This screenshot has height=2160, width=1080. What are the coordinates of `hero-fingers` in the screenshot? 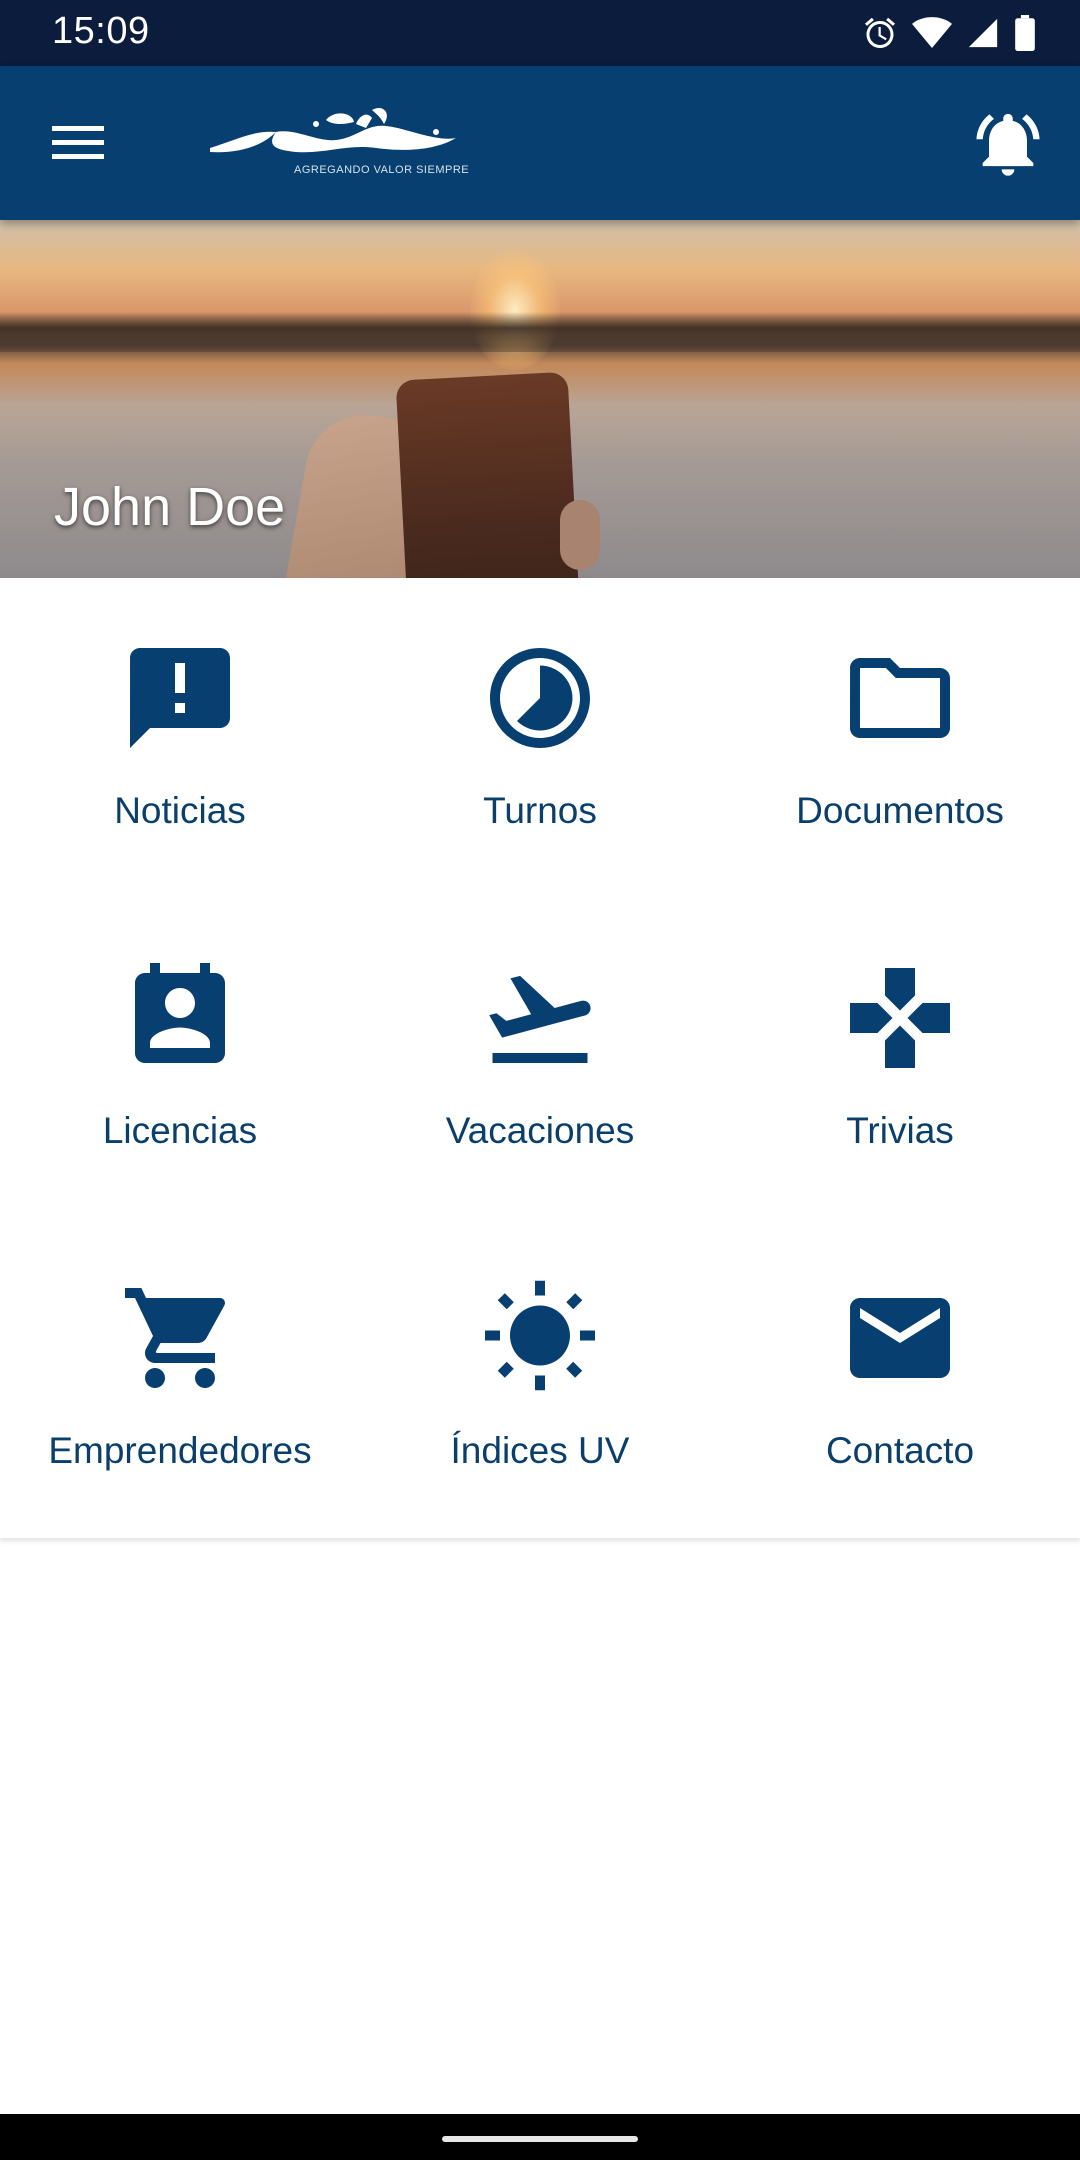 It's located at (580, 535).